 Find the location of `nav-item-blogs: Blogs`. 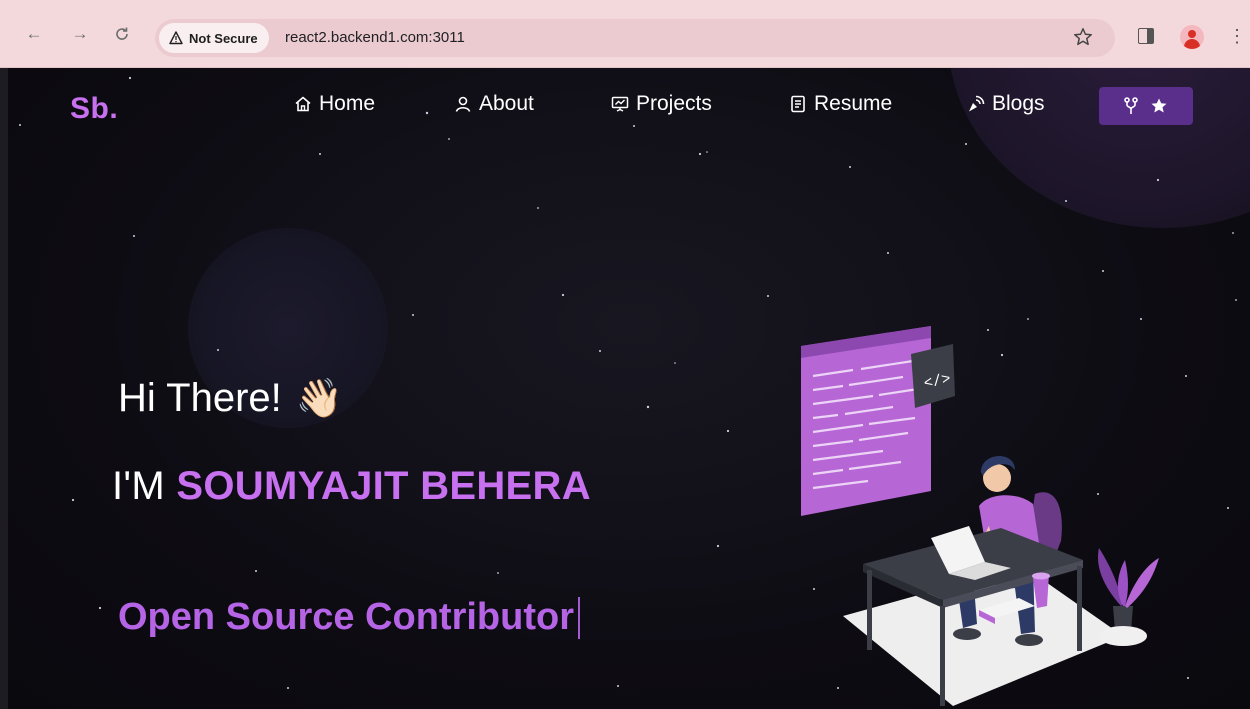

nav-item-blogs: Blogs is located at coordinates (1005, 104).